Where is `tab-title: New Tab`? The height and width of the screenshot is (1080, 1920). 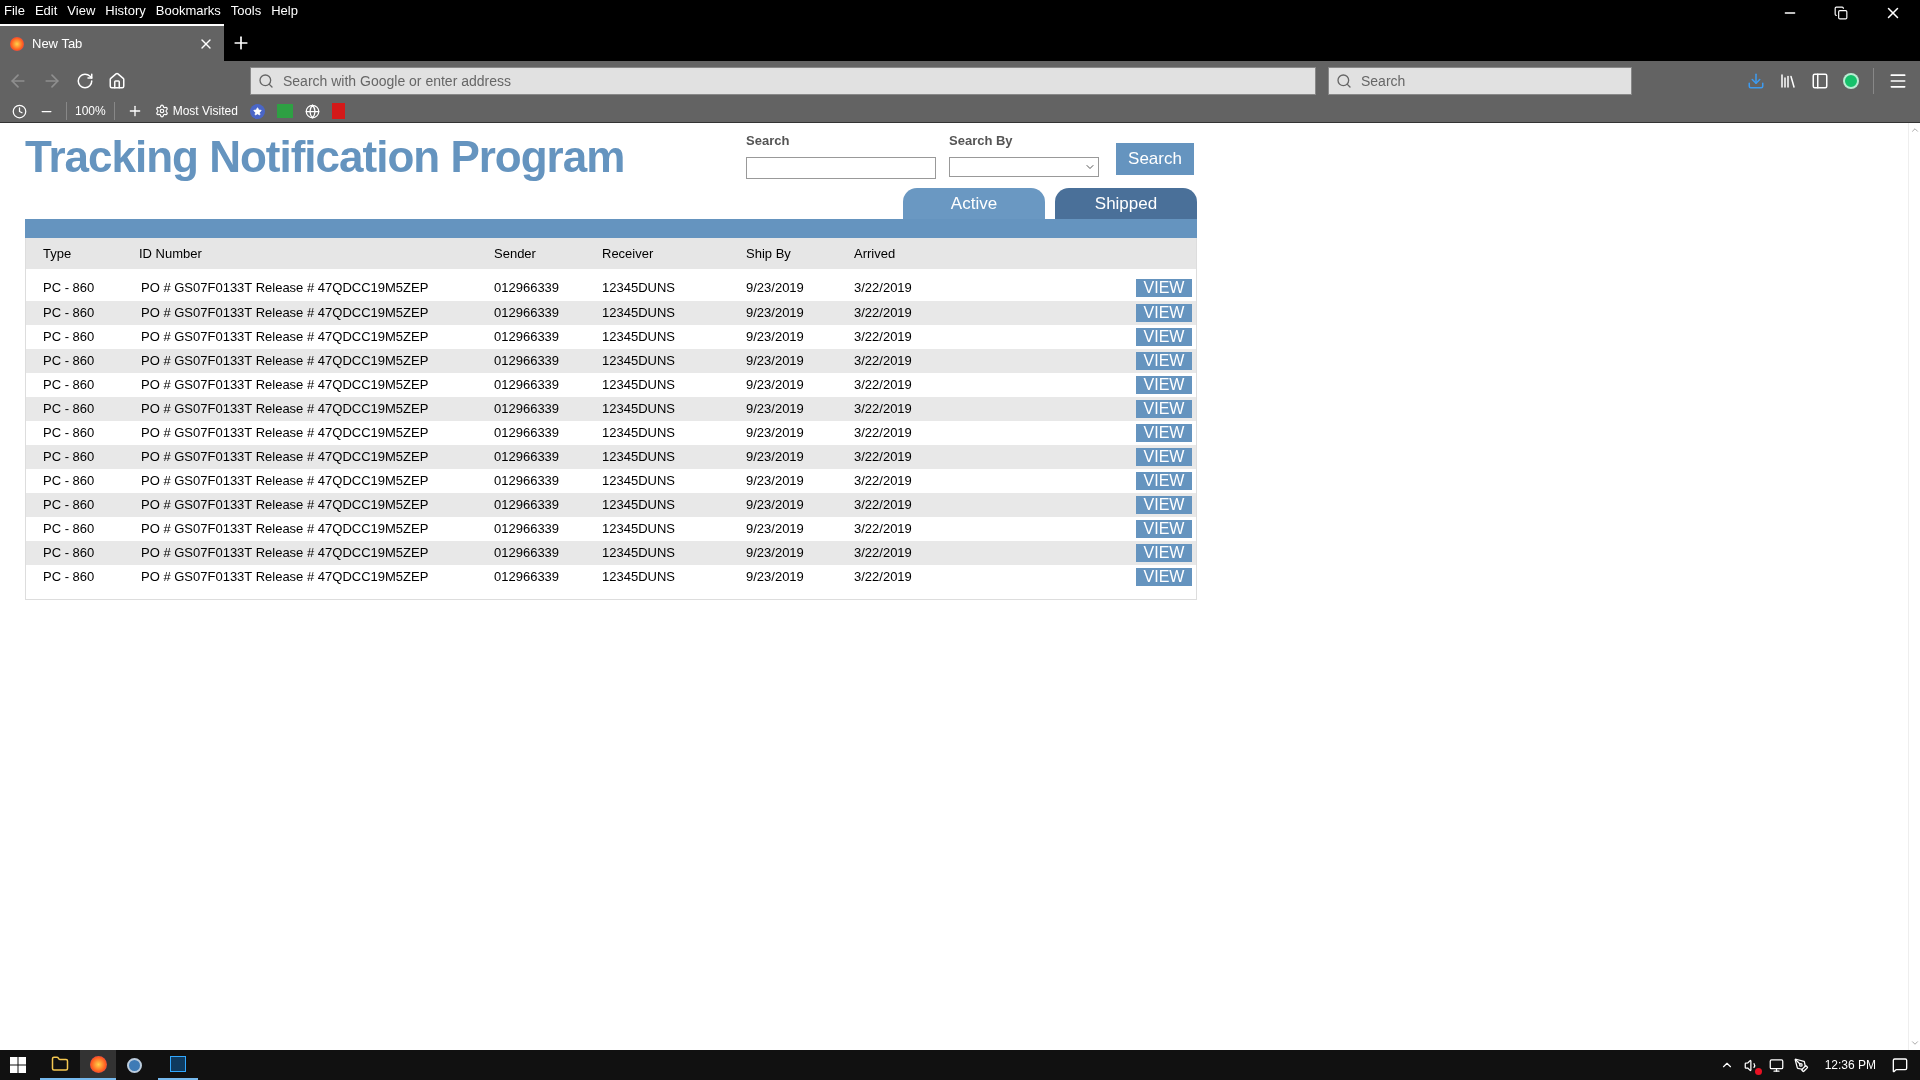 tab-title: New Tab is located at coordinates (58, 43).